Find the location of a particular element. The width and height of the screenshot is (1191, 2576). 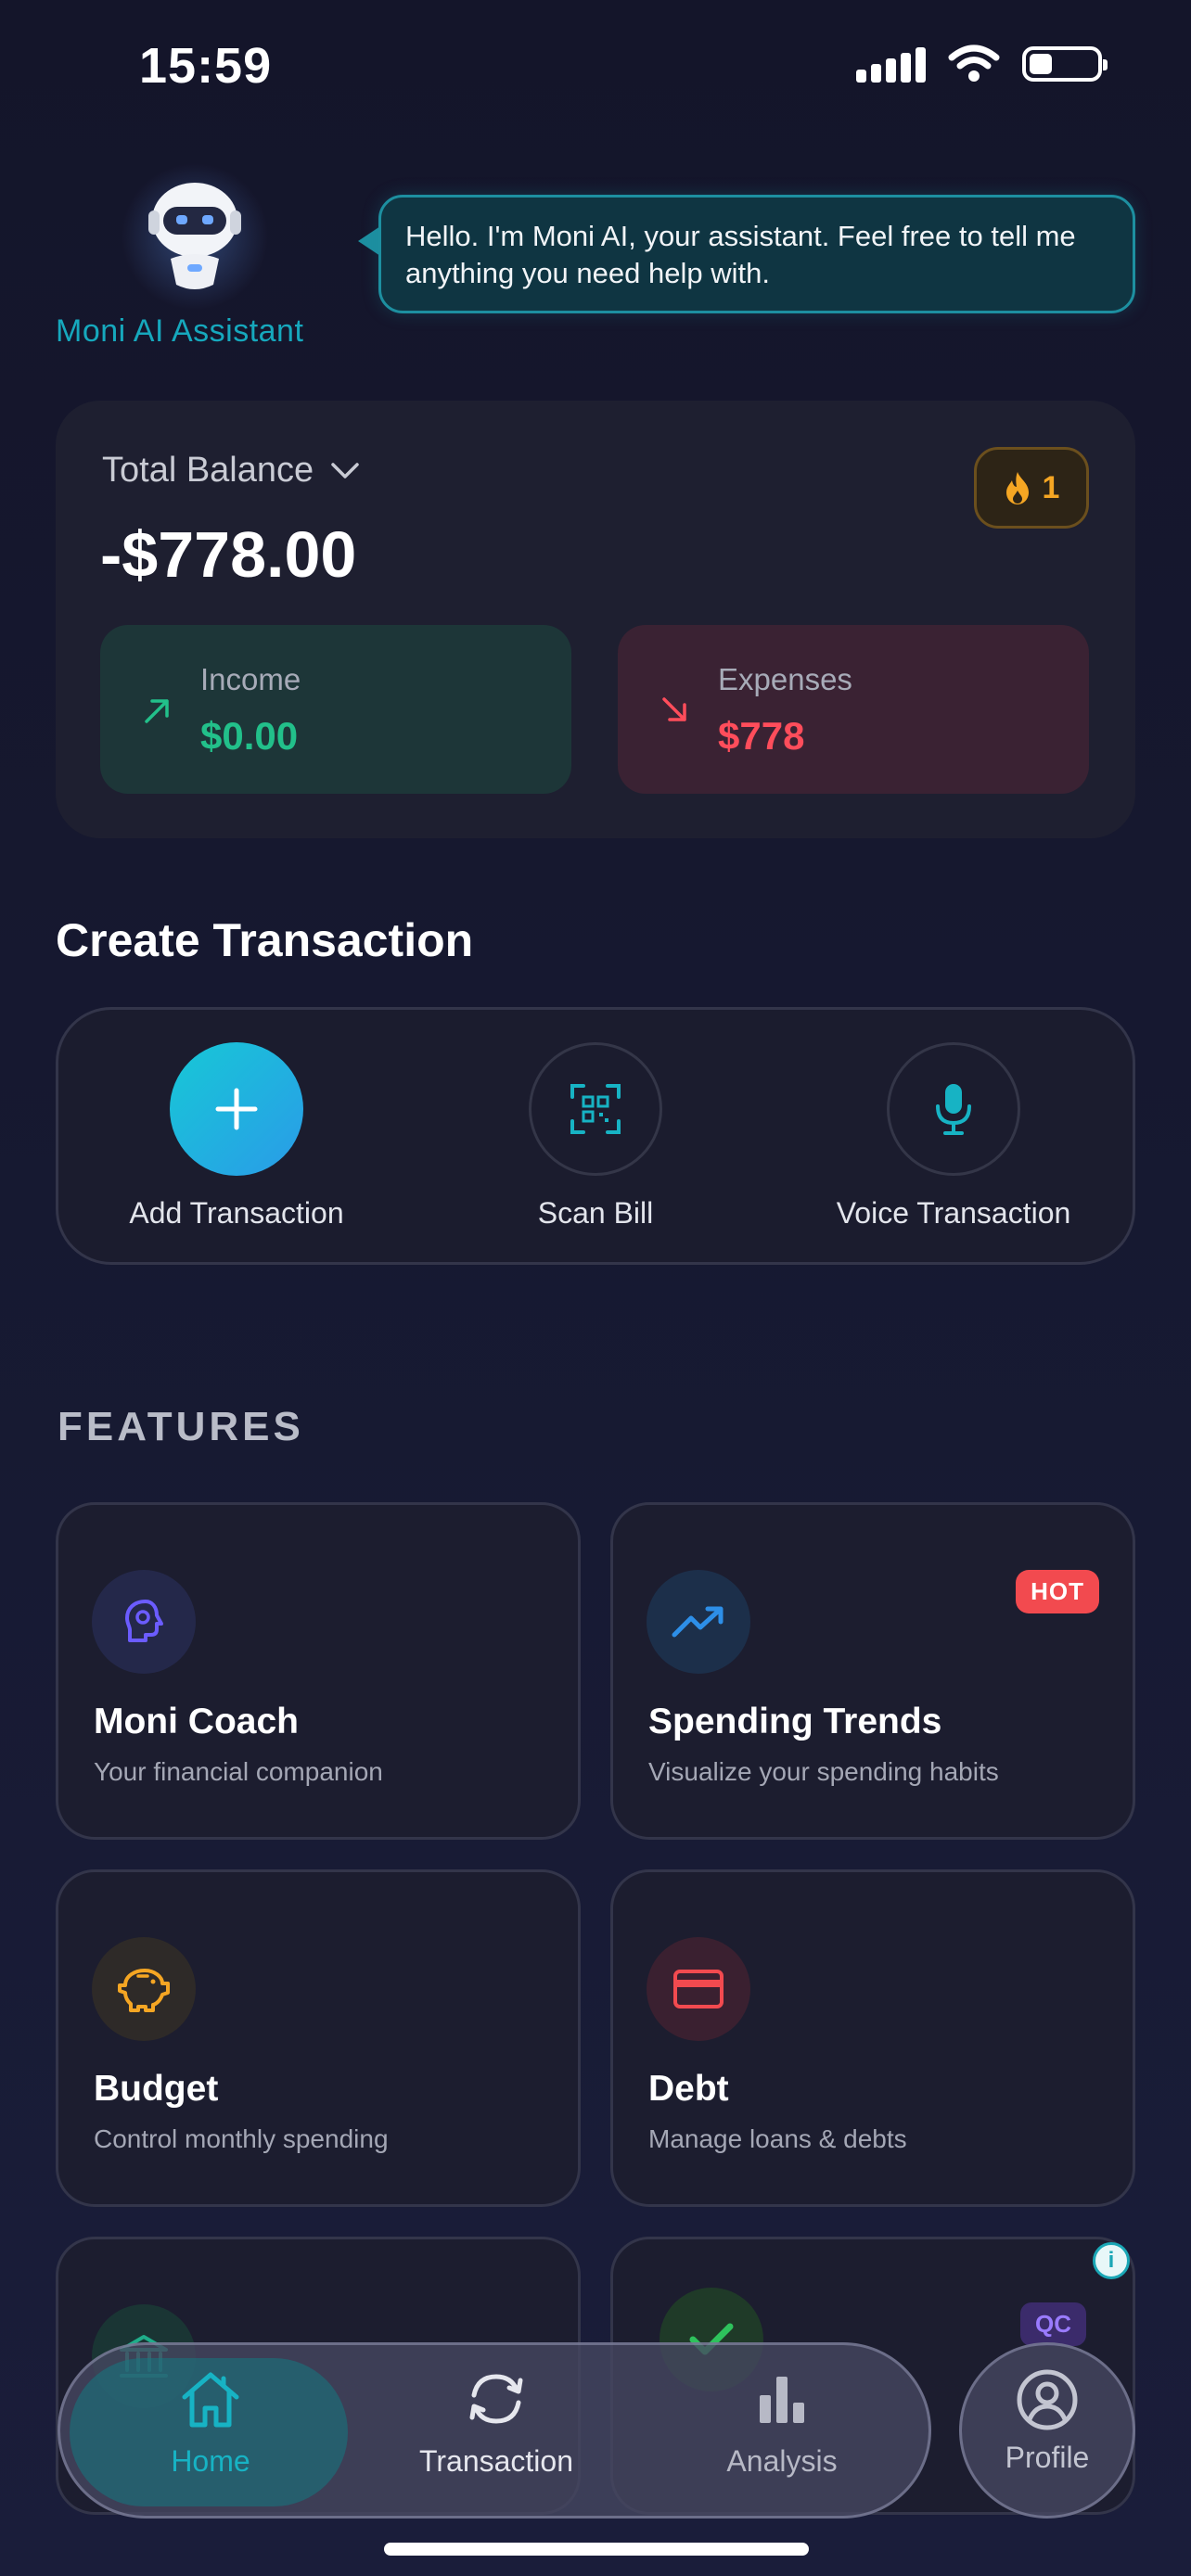

nav-analysis: Analysis is located at coordinates (782, 2423).